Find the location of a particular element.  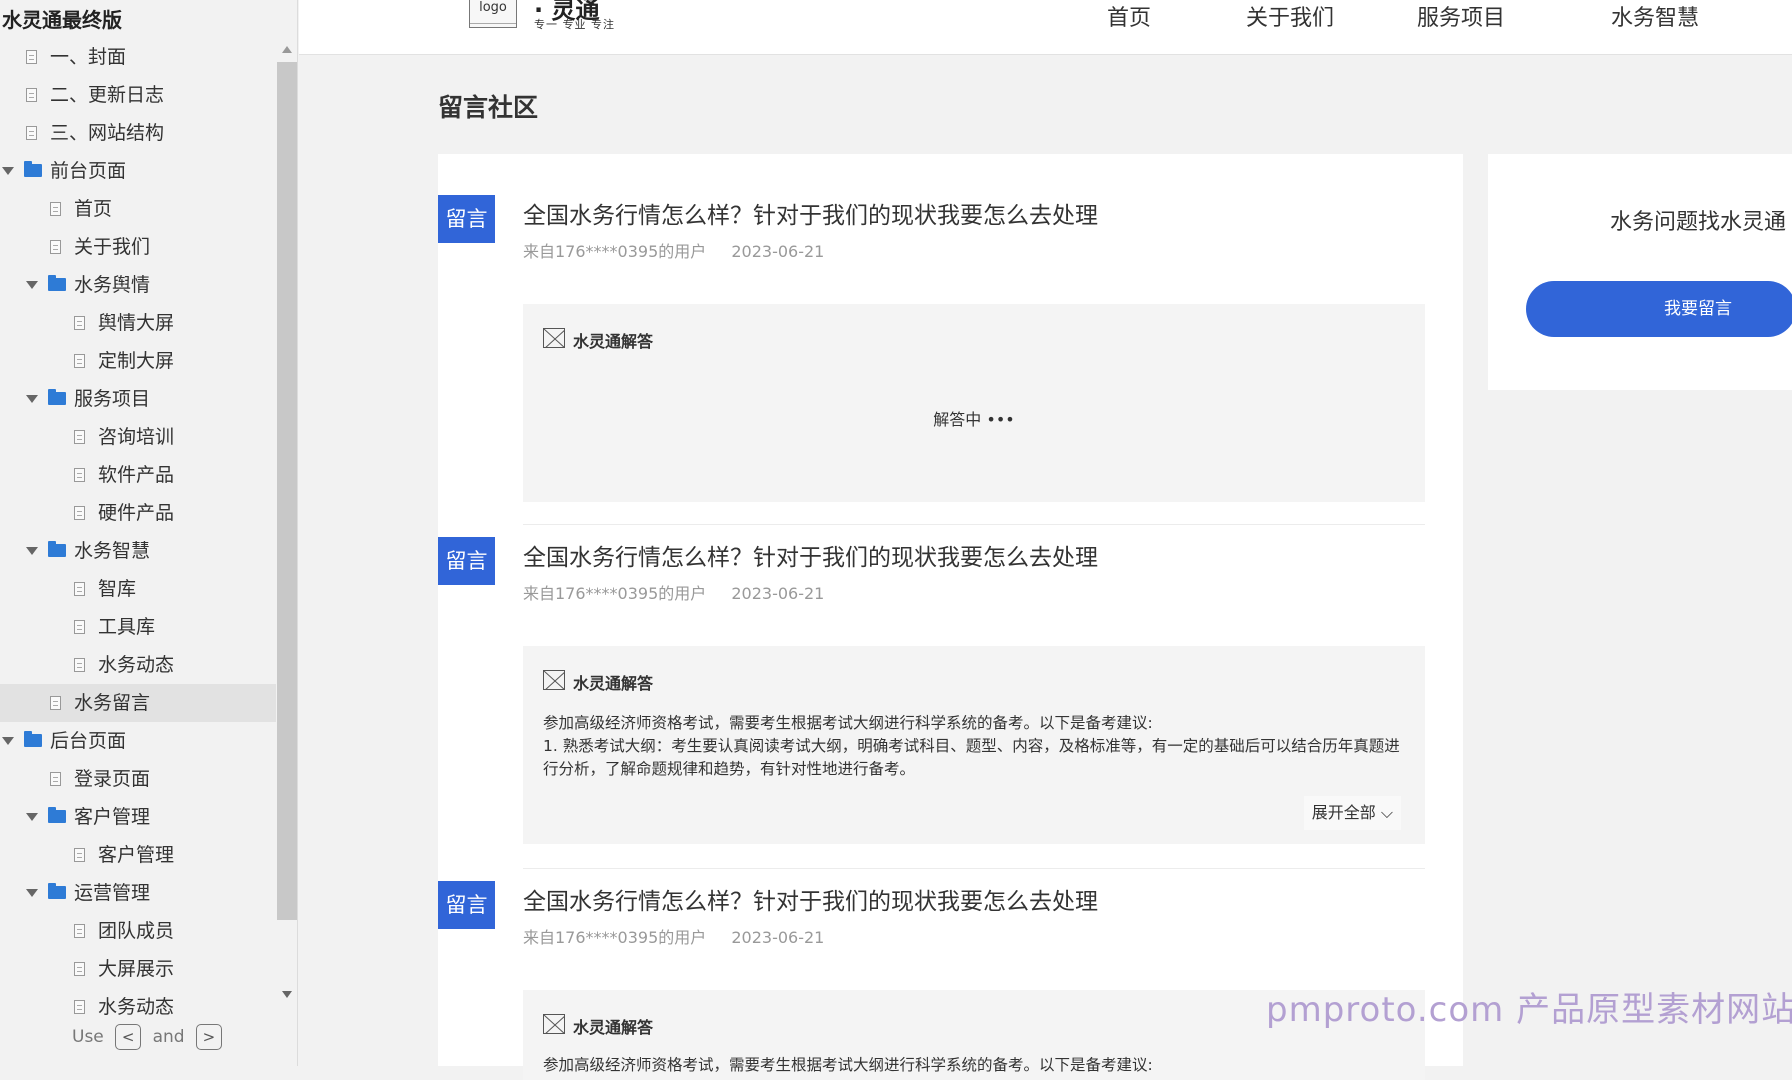

sidebar-item-label: 工具库 is located at coordinates (127, 627).